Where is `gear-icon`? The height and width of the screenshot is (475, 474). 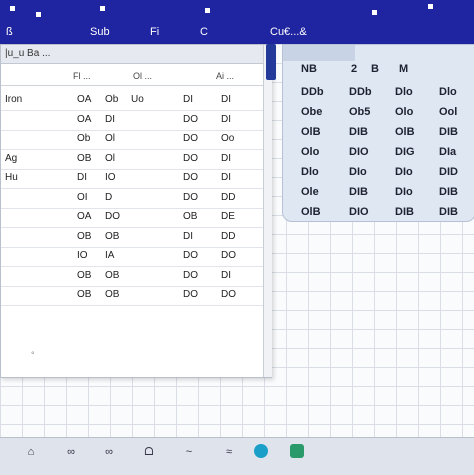 gear-icon is located at coordinates (374, 12).